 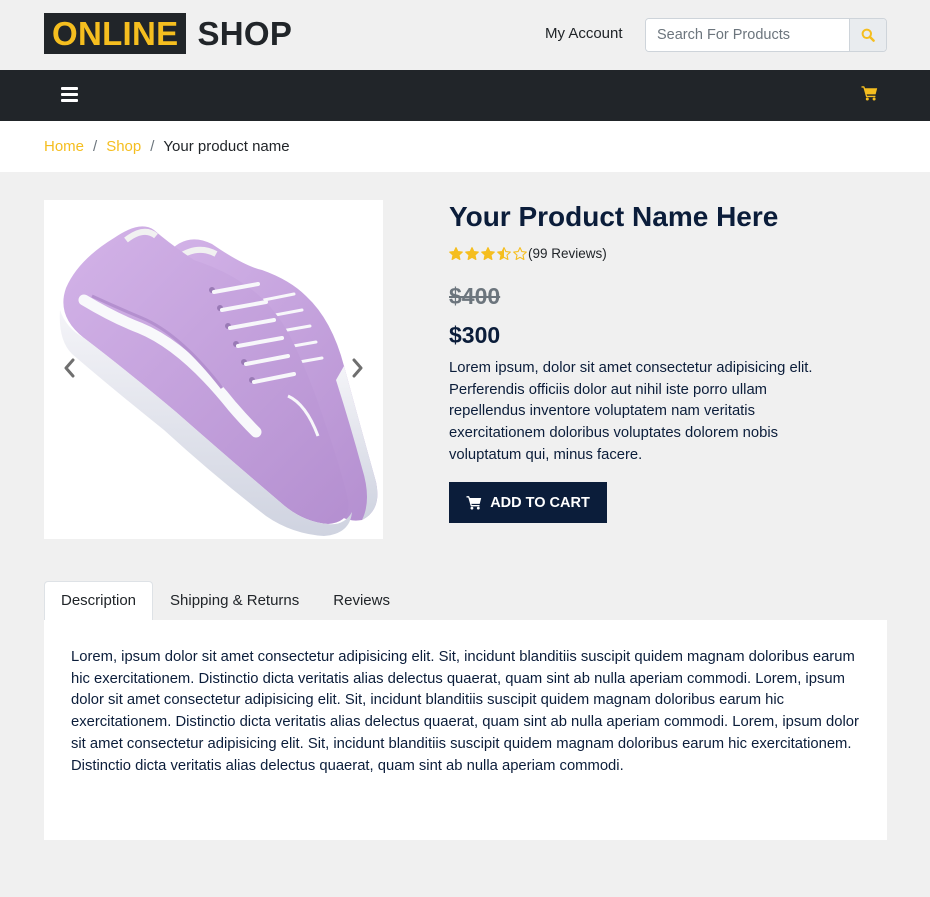 I want to click on search-button, so click(x=867, y=35).